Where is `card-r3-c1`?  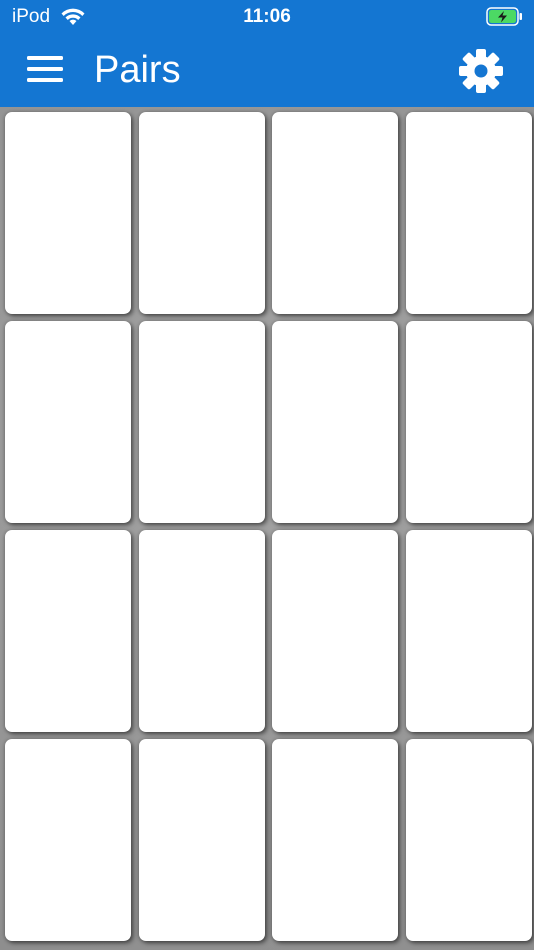 card-r3-c1 is located at coordinates (68, 631).